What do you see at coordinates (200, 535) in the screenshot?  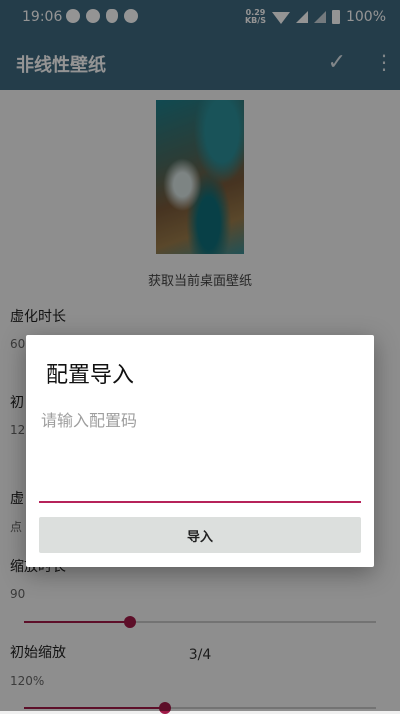 I see `import-button: 导入` at bounding box center [200, 535].